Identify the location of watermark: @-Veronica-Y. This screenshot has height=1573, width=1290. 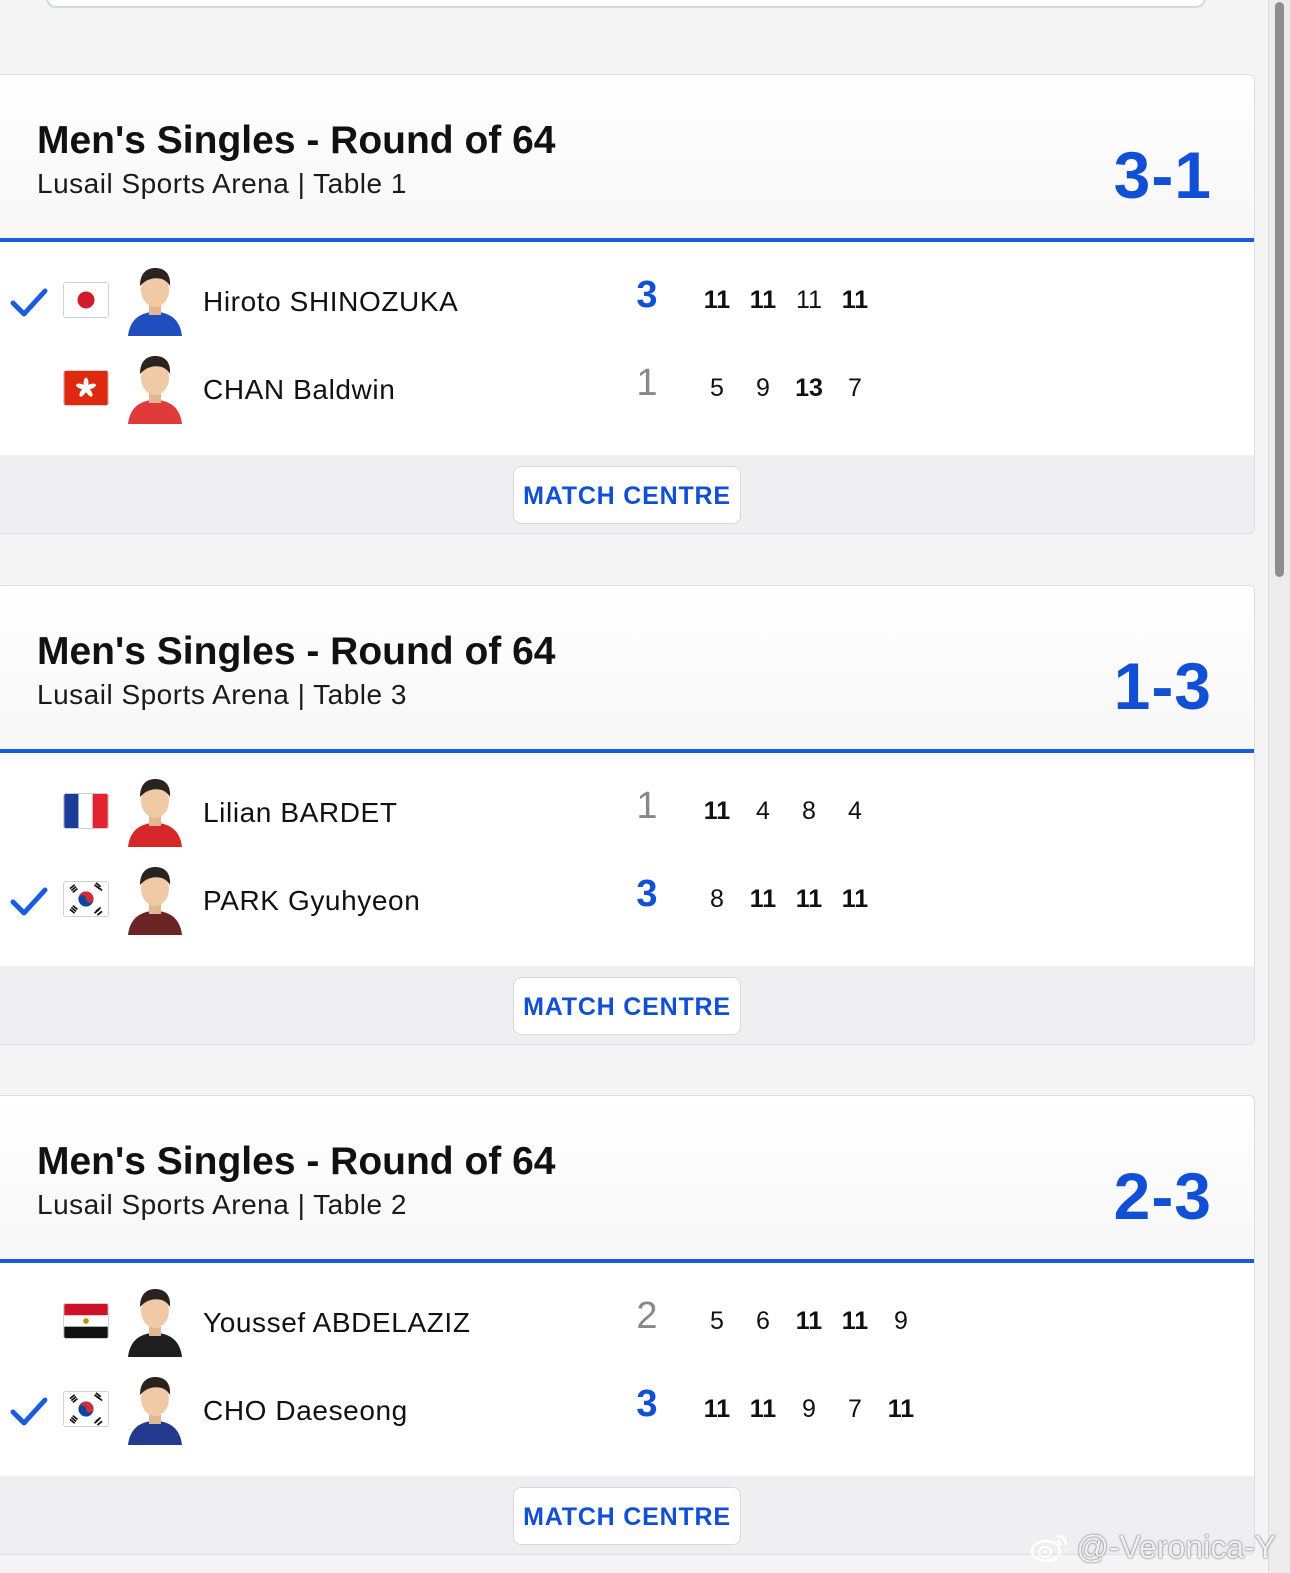
(1153, 1547).